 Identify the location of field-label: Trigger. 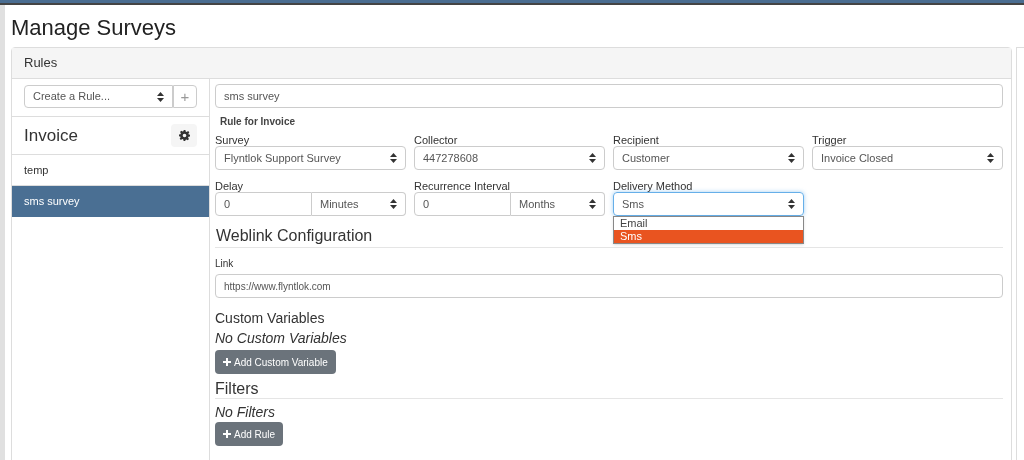
(830, 140).